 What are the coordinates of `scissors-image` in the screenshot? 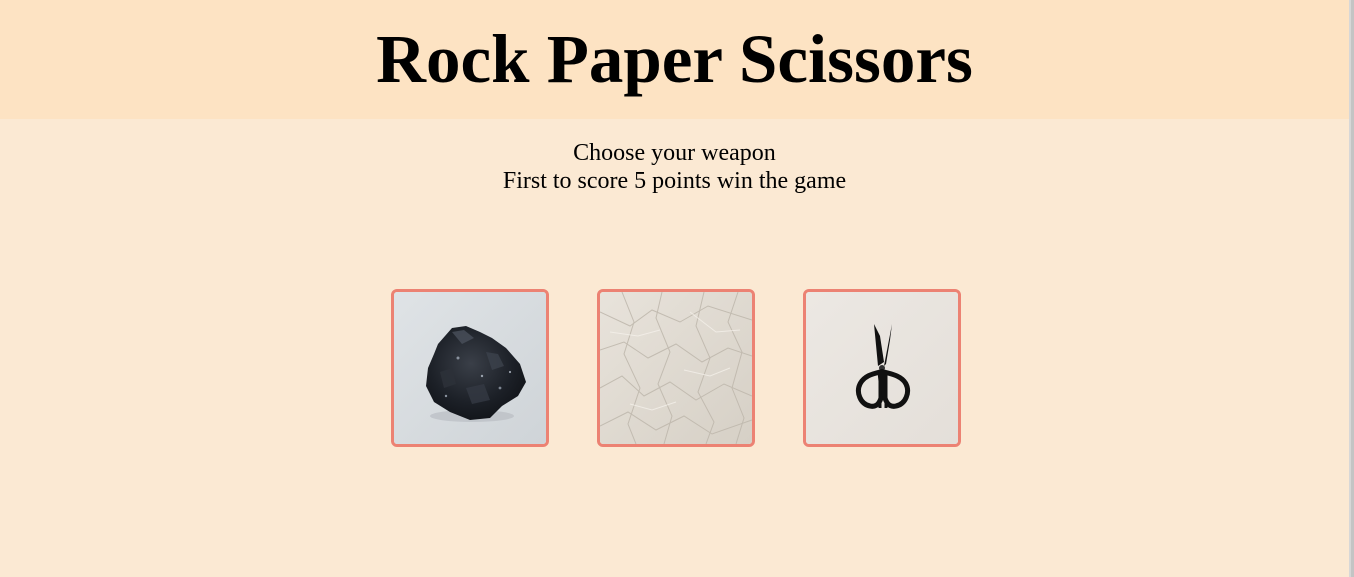 It's located at (882, 368).